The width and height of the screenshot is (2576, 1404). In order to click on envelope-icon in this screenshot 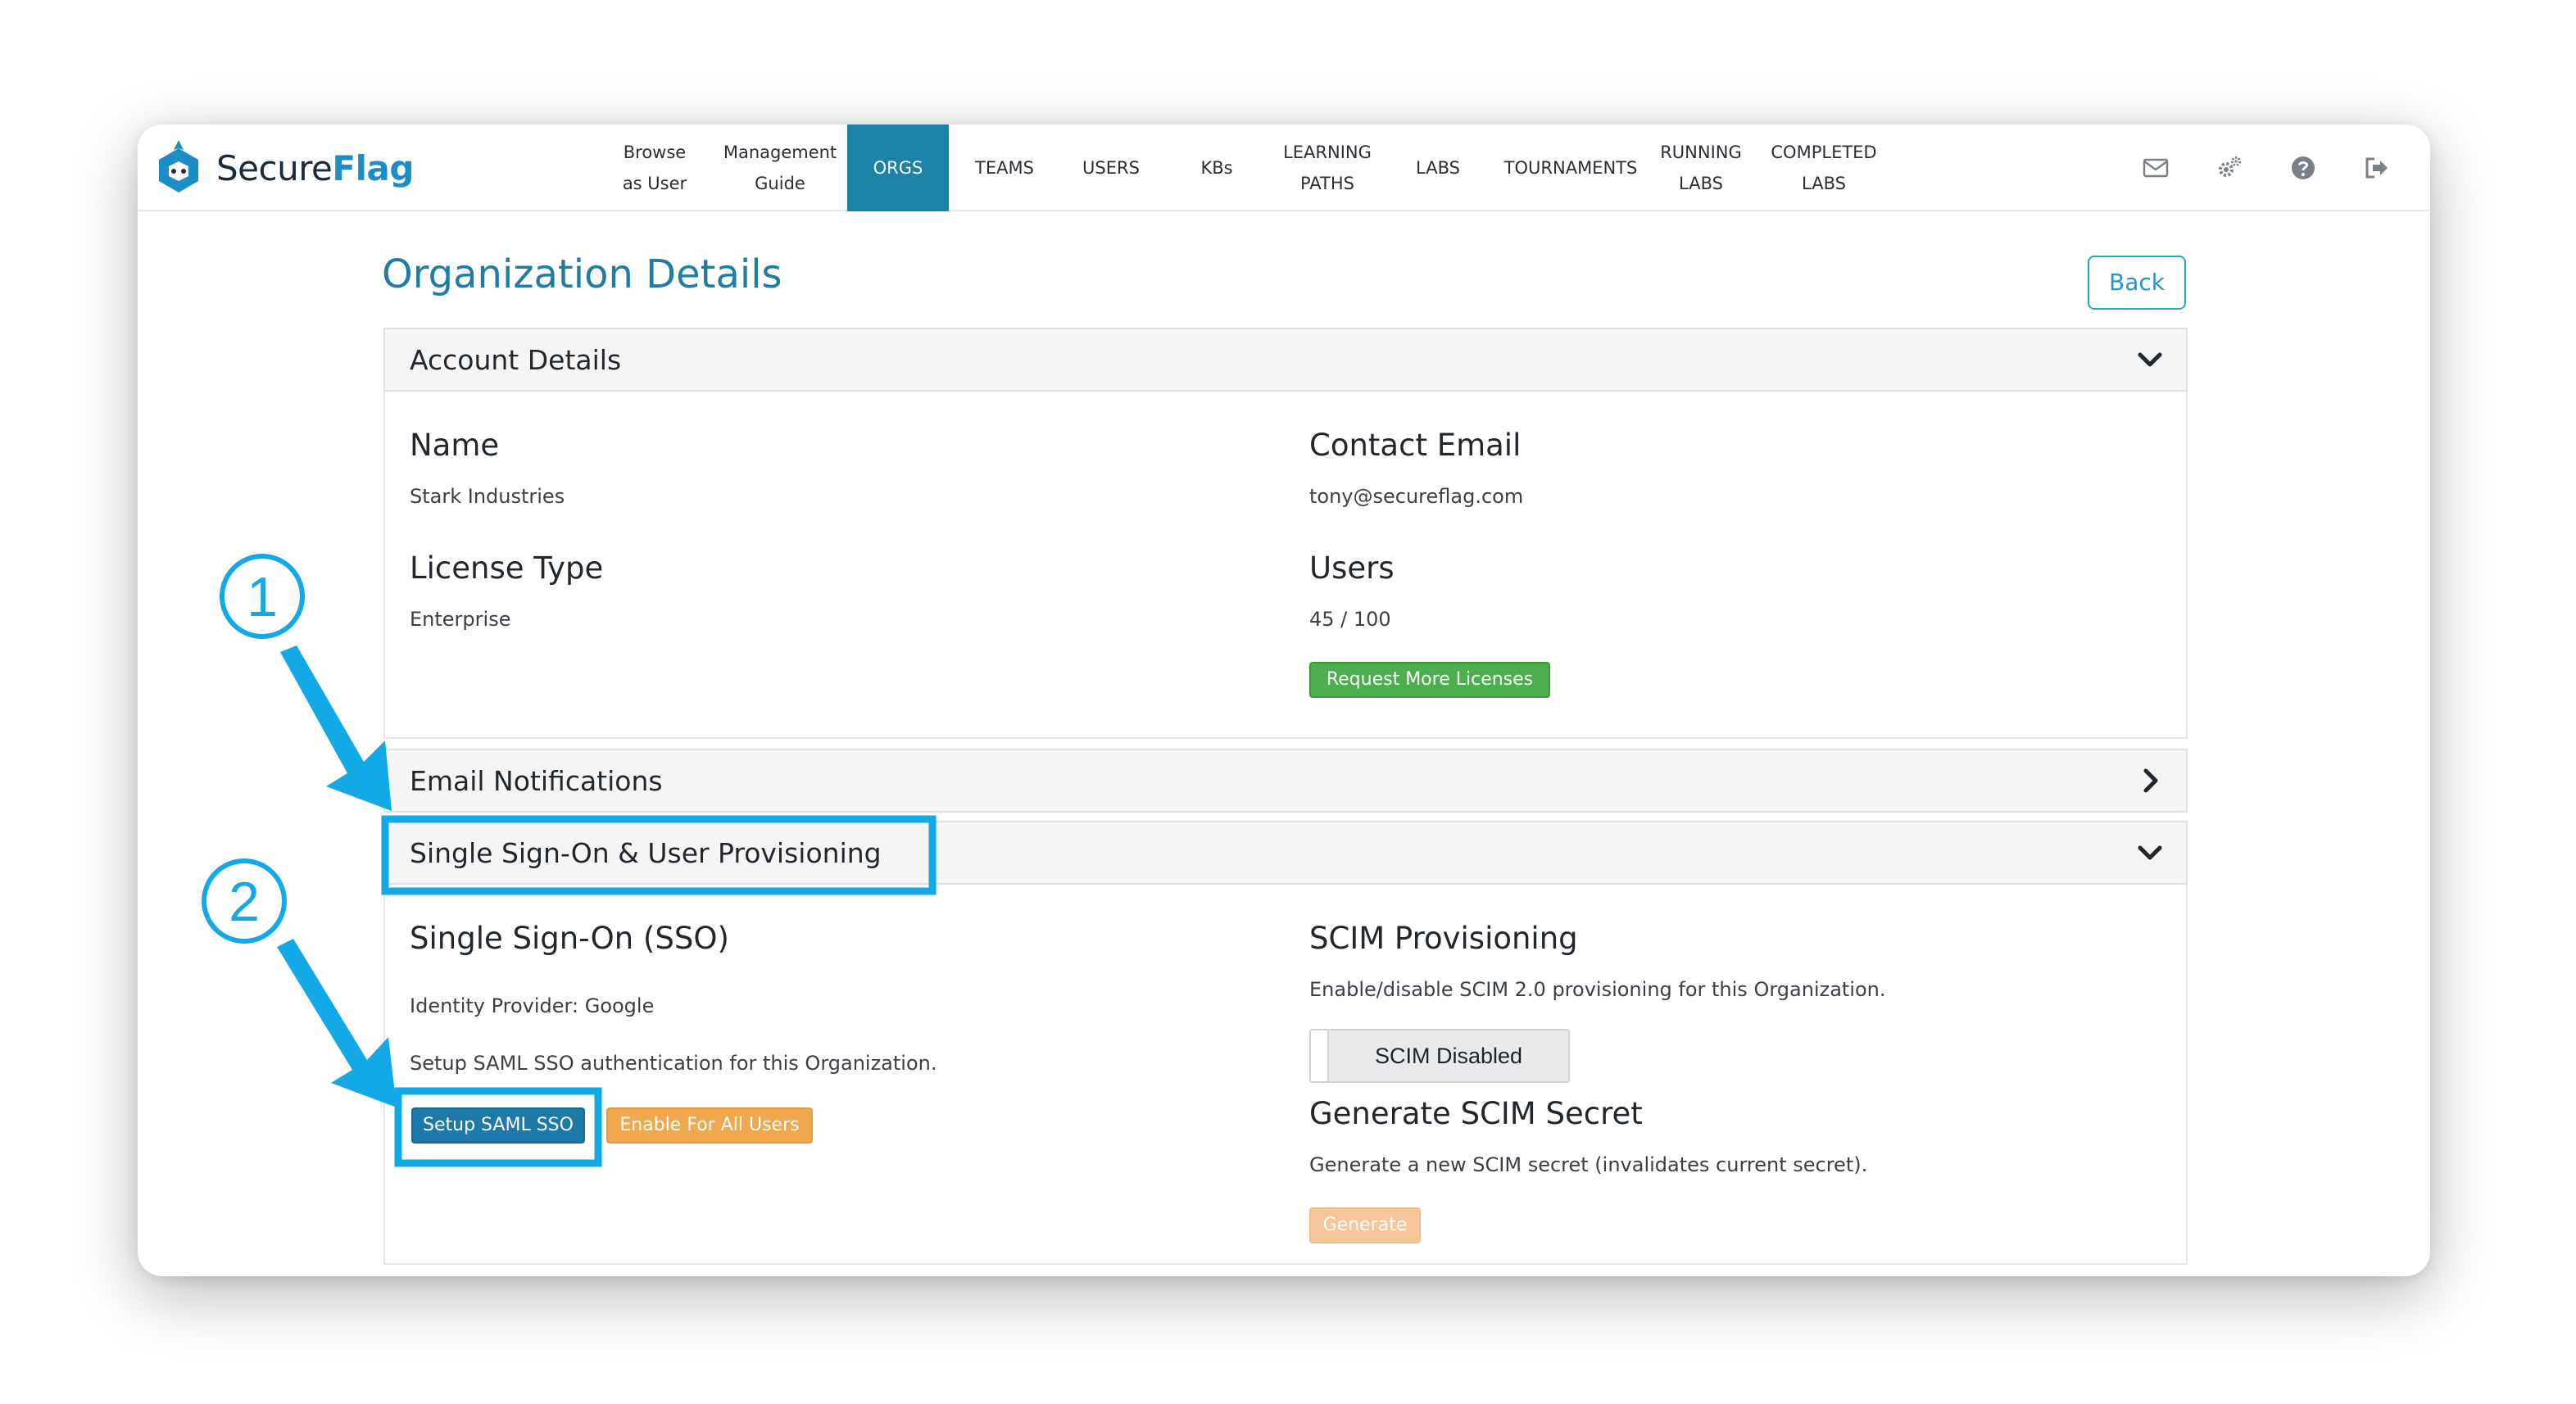, I will do `click(2155, 168)`.